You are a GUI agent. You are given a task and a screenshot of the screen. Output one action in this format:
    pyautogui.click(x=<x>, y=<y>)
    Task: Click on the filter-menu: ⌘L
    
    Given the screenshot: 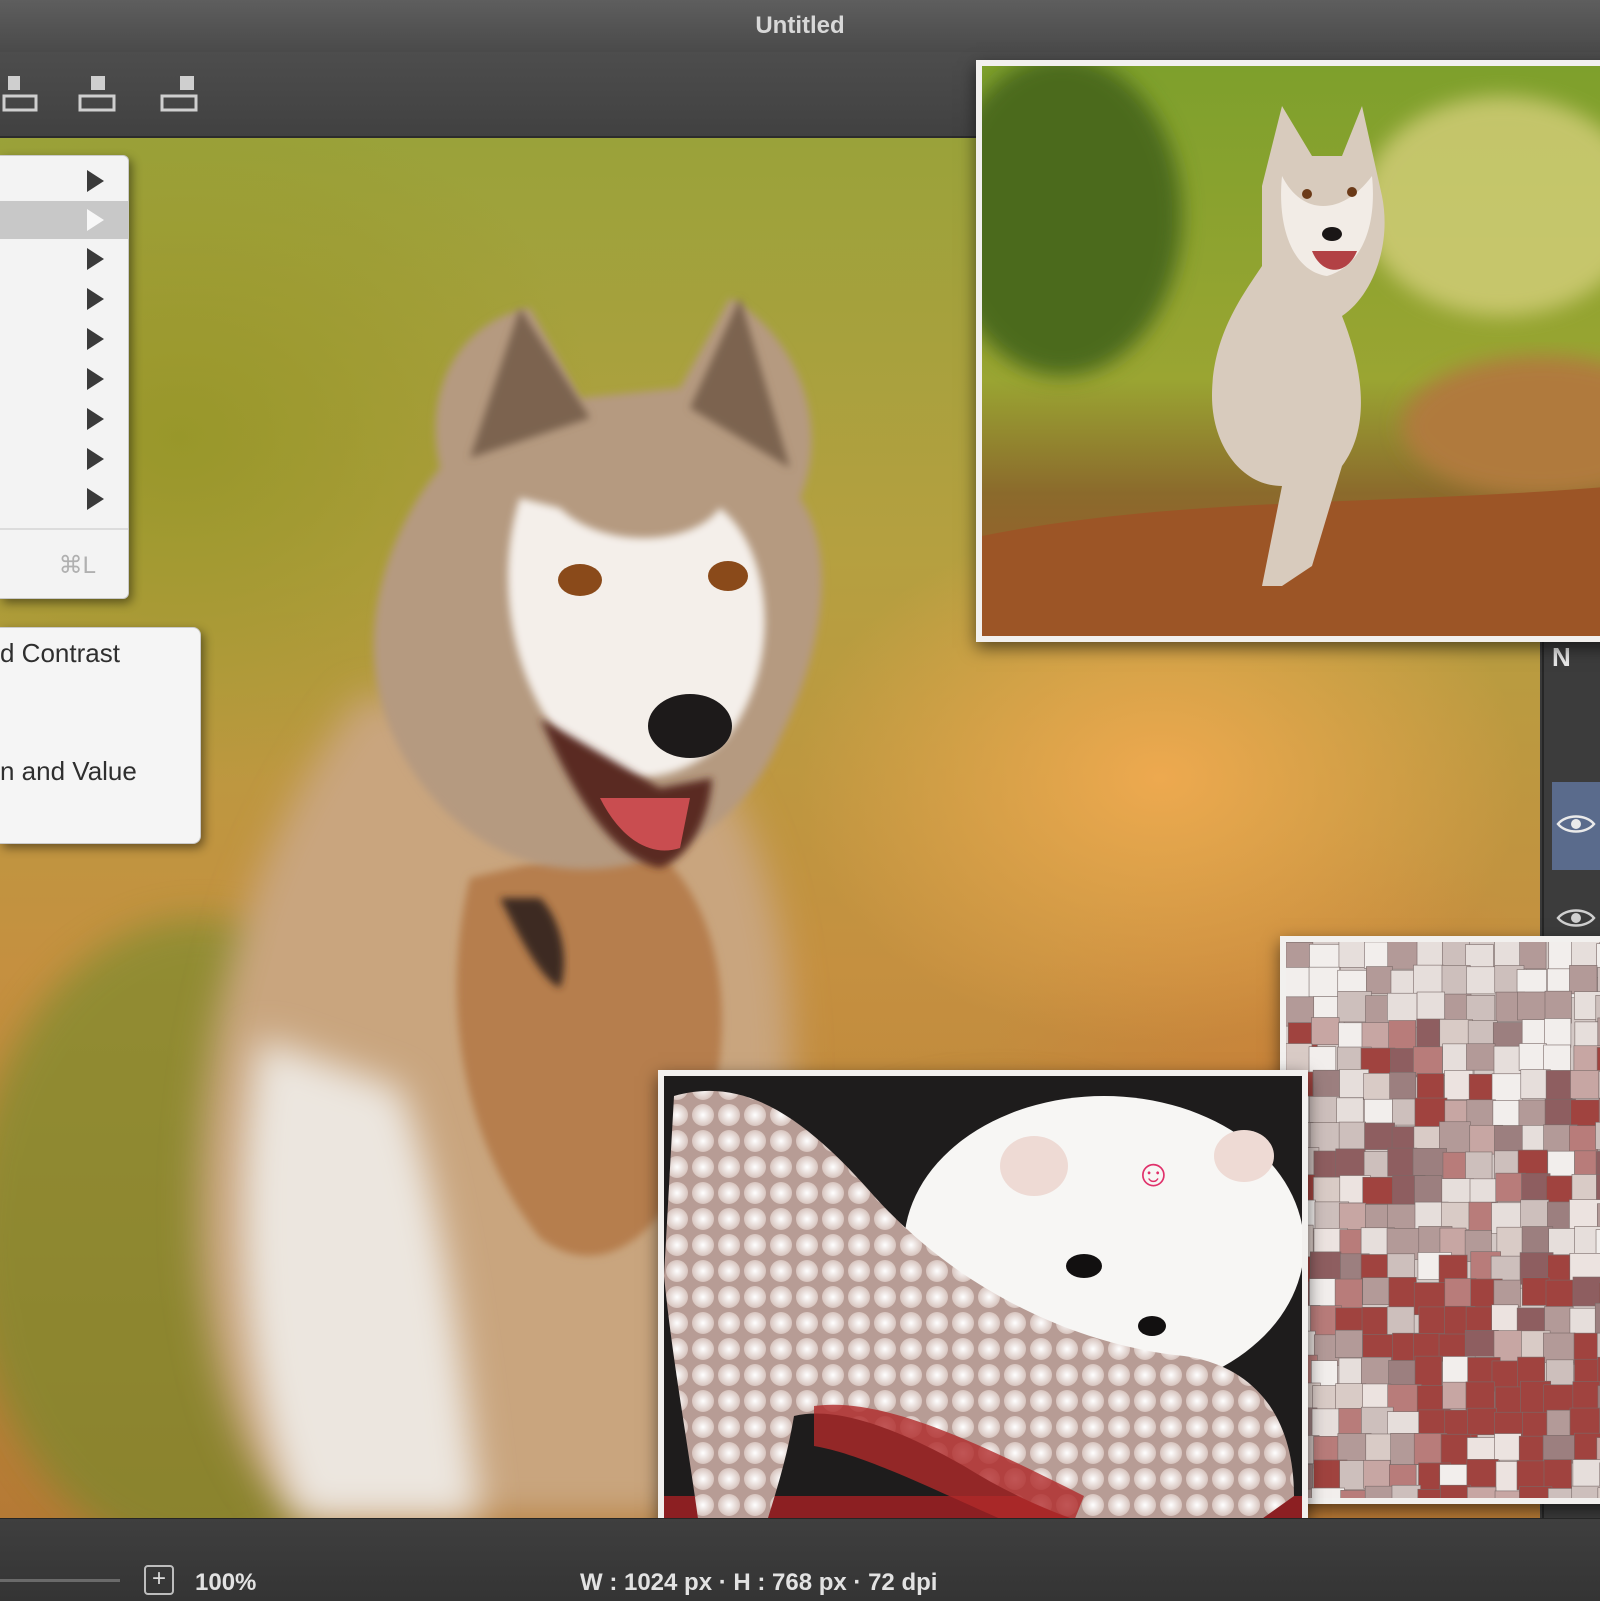 What is the action you would take?
    pyautogui.click(x=64, y=377)
    